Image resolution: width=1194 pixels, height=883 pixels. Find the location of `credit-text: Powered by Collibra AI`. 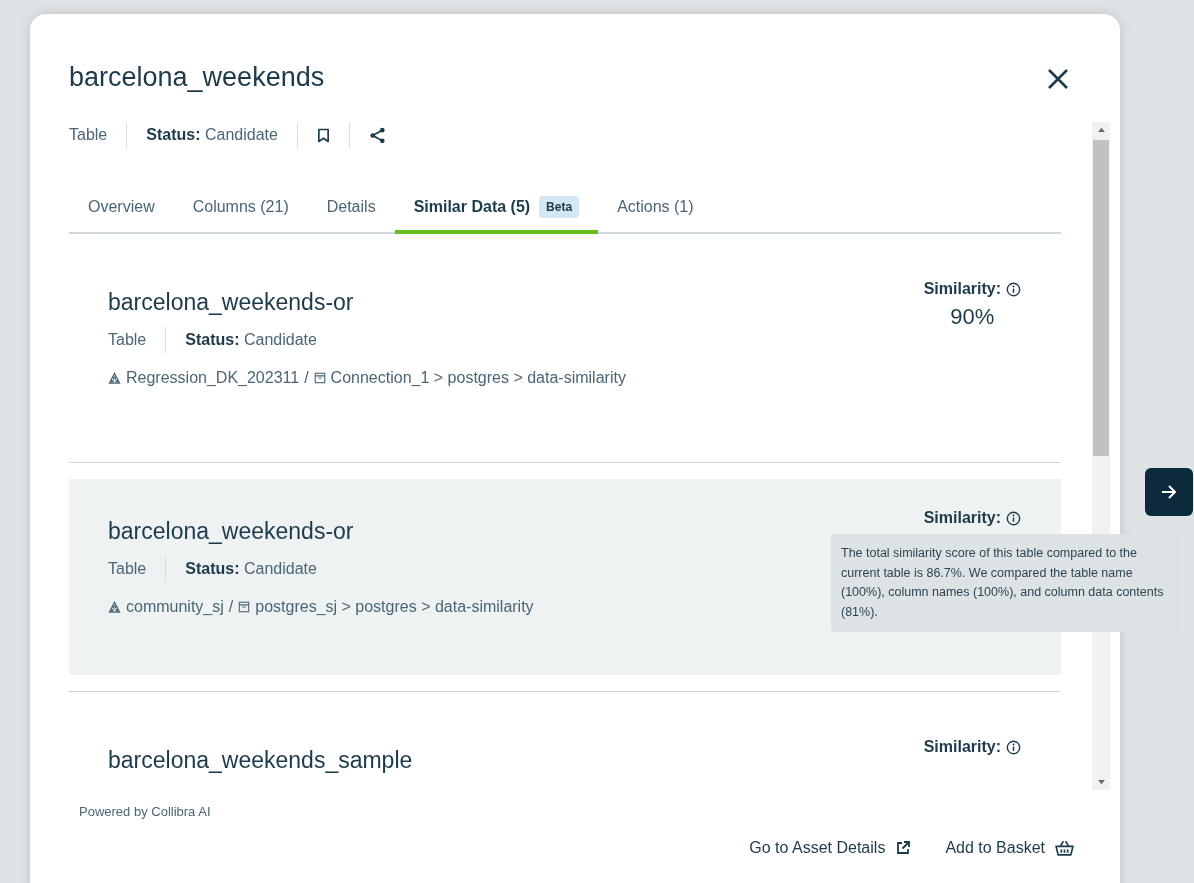

credit-text: Powered by Collibra AI is located at coordinates (145, 811).